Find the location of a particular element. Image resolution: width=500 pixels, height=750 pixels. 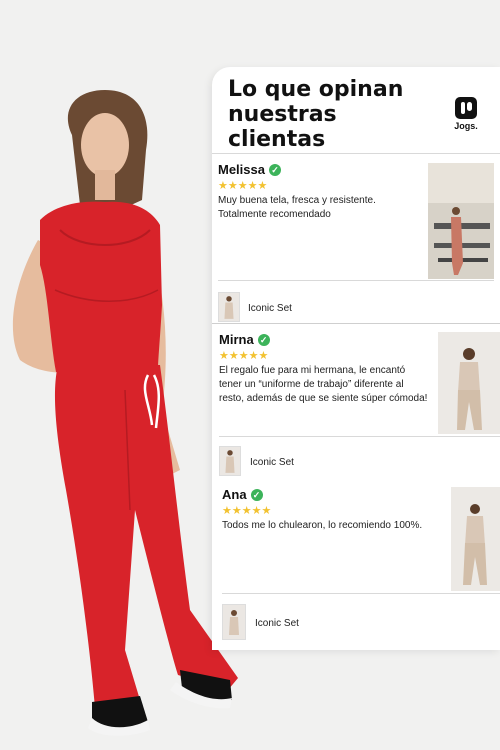

brand-logo: Jogs. is located at coordinates (466, 114).